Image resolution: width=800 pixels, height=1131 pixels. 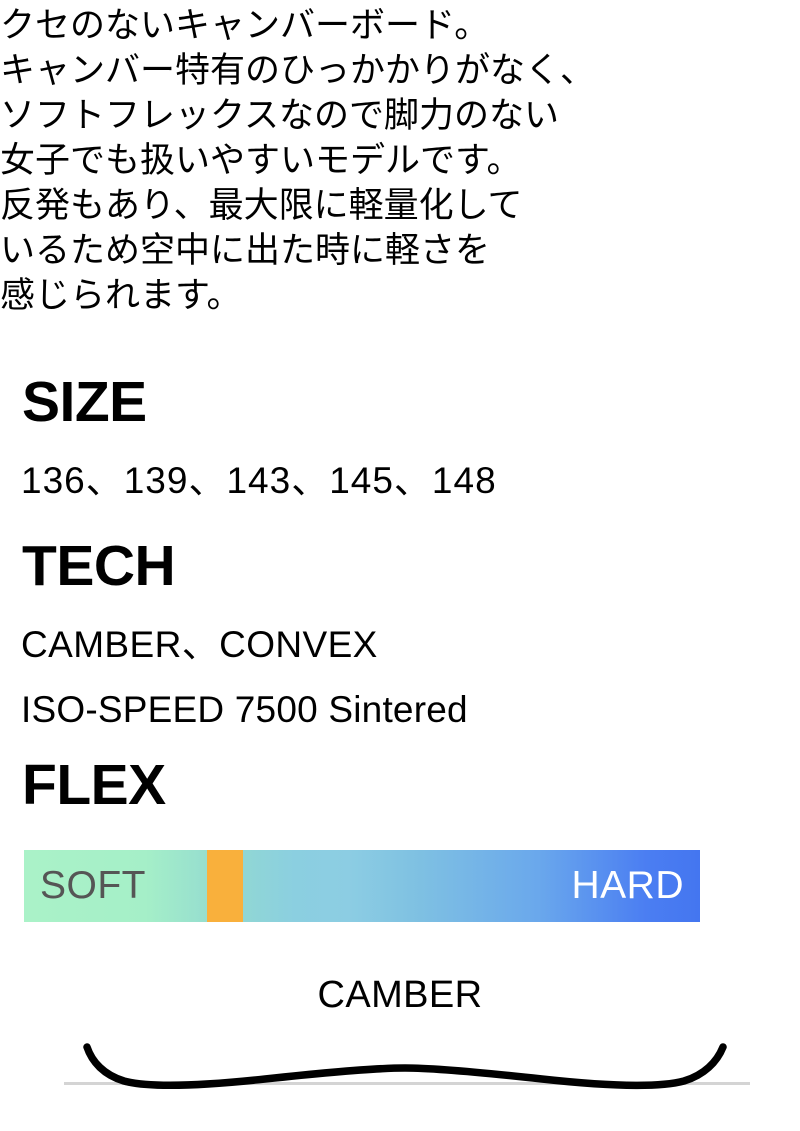 I want to click on description-line: キャンバー特有のひっかかりがなく、, so click(x=298, y=71).